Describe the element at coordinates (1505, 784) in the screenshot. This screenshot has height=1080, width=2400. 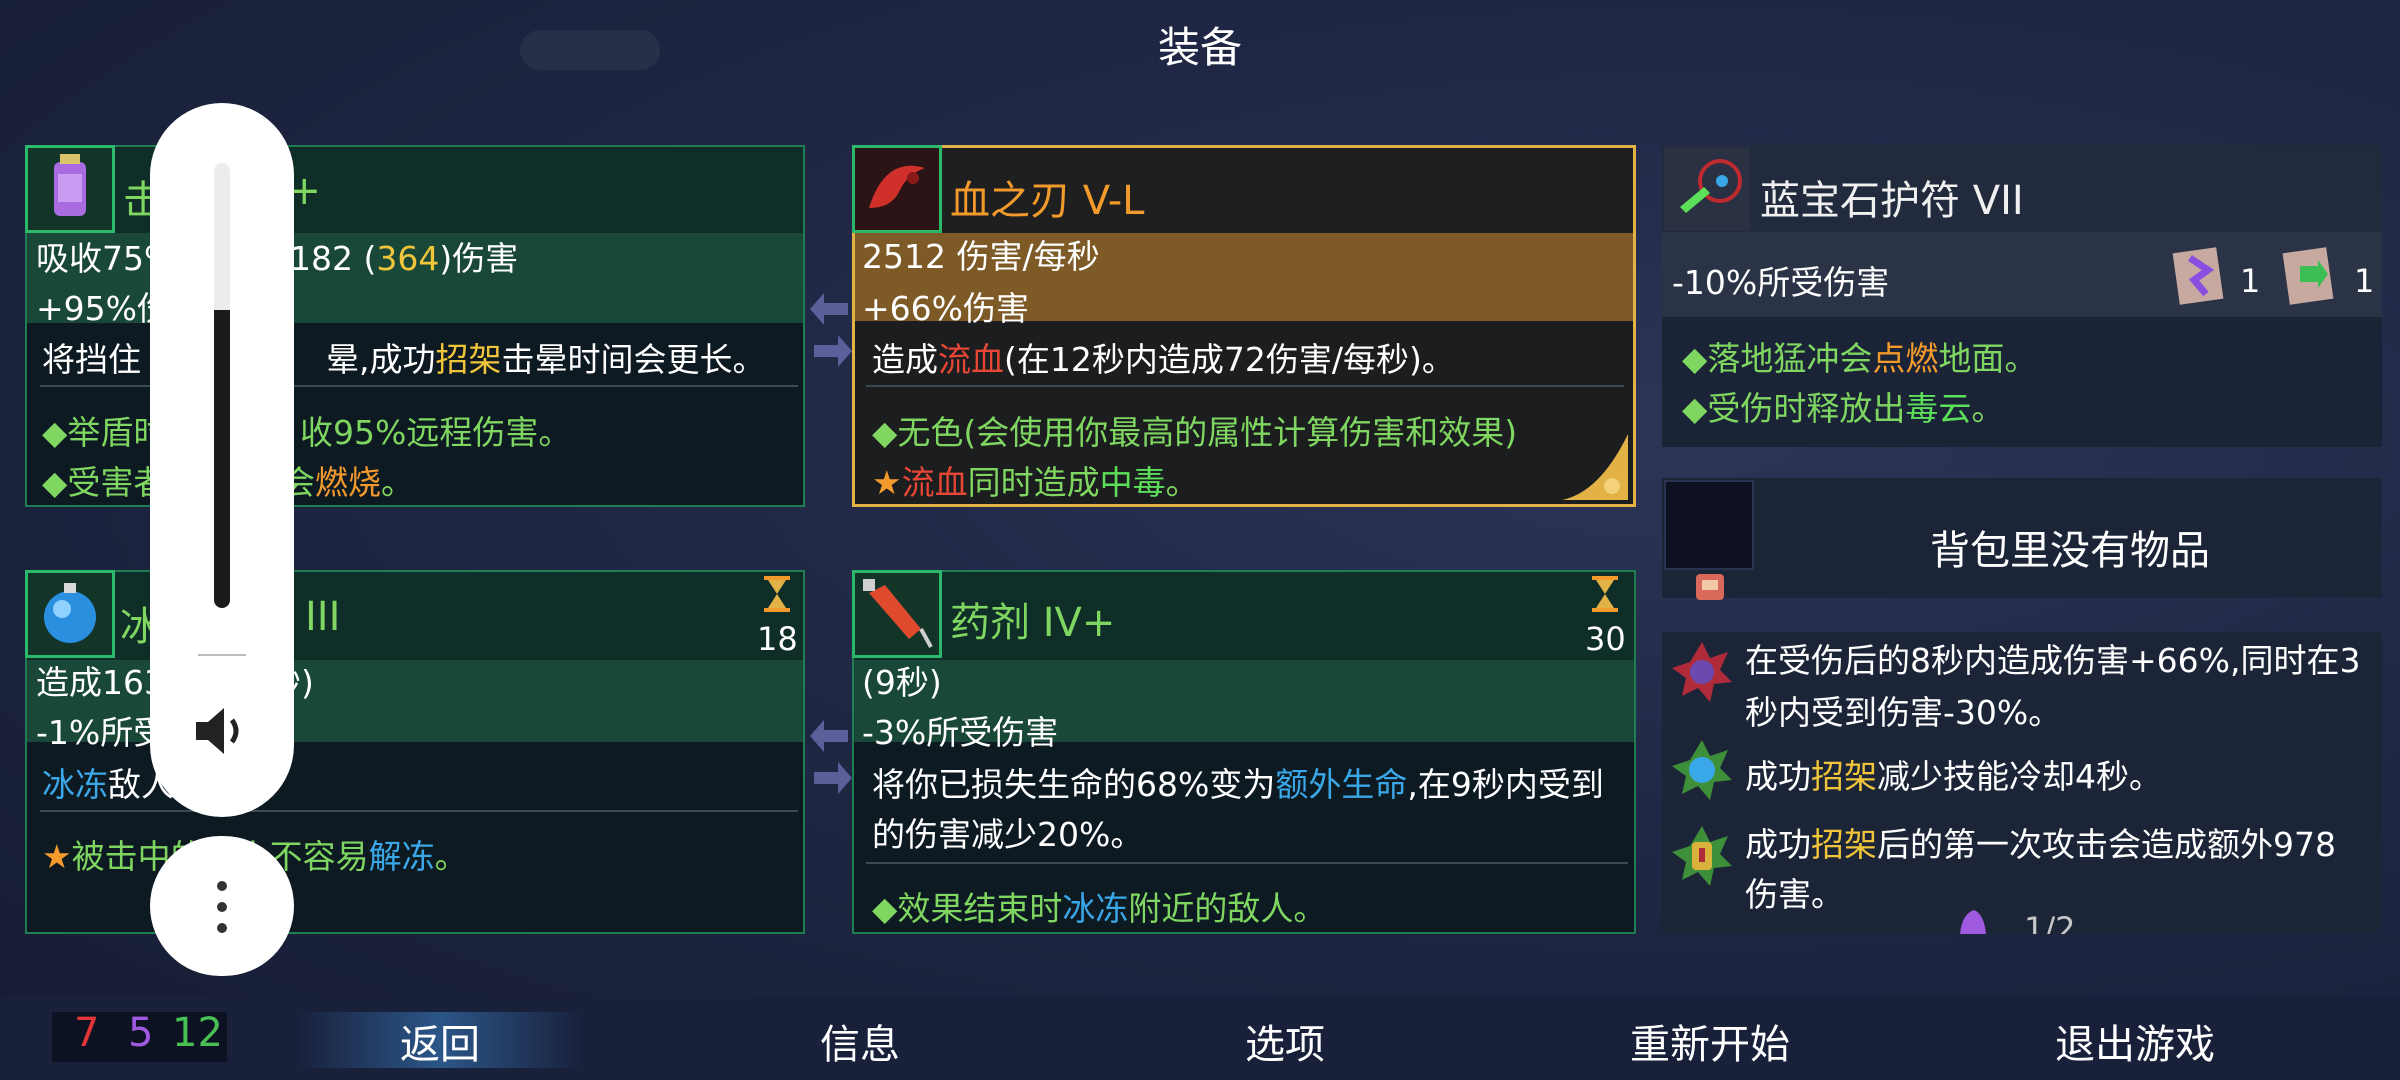
I see `potion-desc-b: ,在9秒内受到` at that location.